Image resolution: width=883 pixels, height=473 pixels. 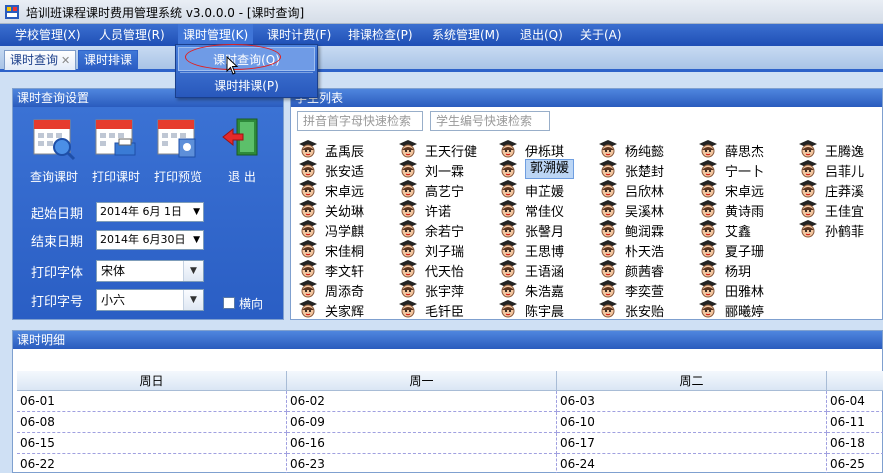 I want to click on student-id-search-input: 学生编号快速检索, so click(x=490, y=121).